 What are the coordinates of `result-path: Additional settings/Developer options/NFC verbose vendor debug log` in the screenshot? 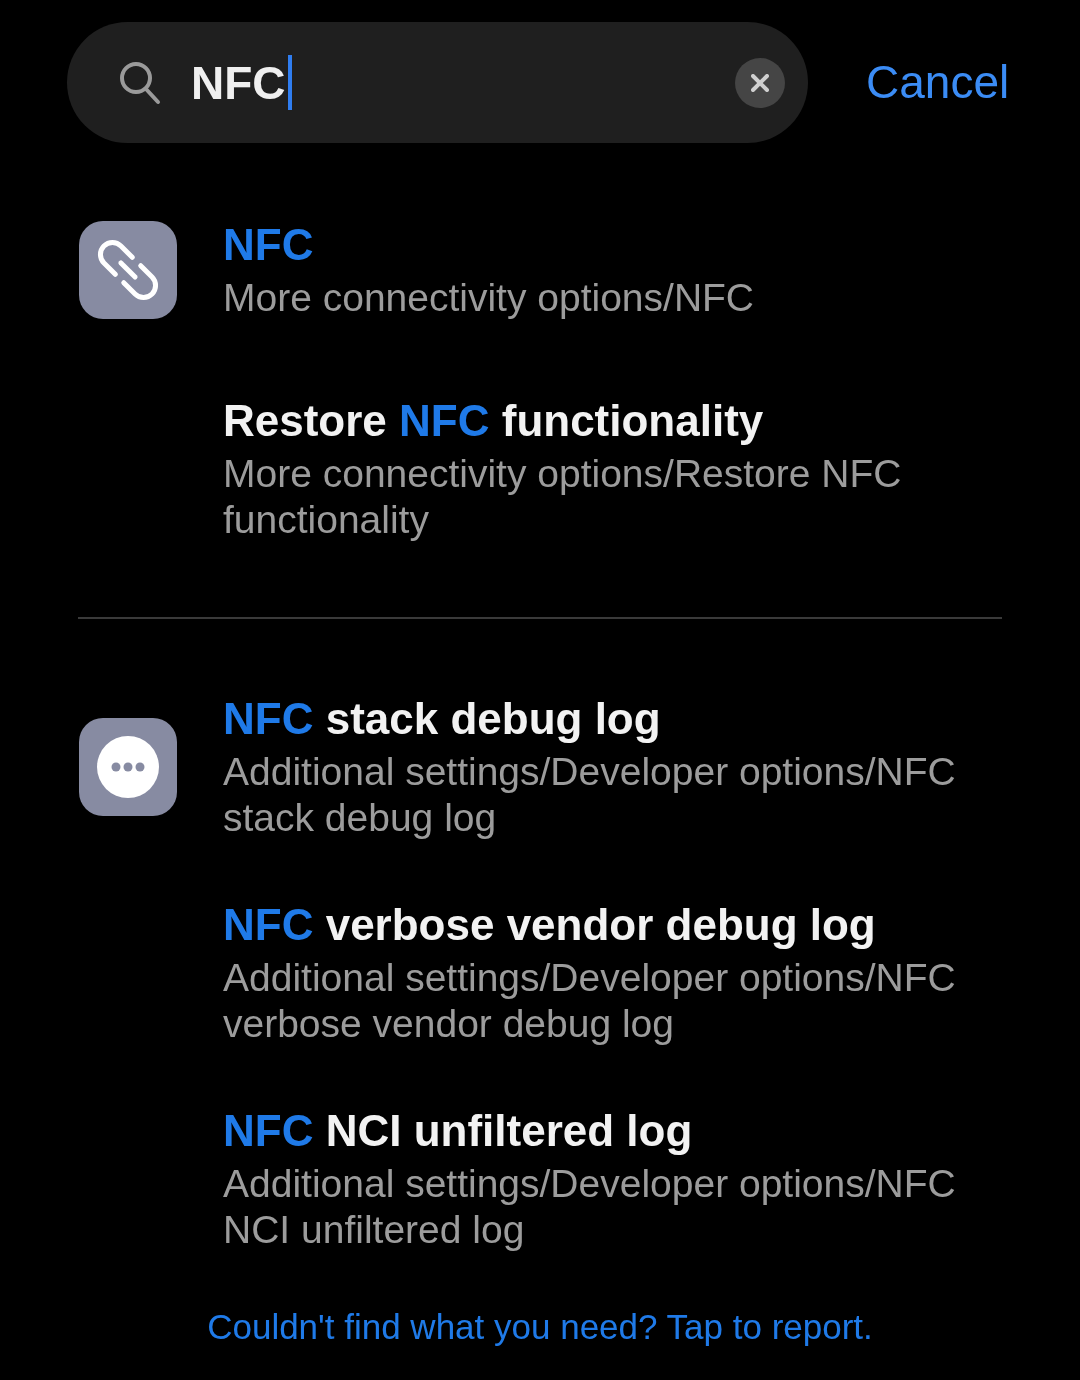 It's located at (590, 1001).